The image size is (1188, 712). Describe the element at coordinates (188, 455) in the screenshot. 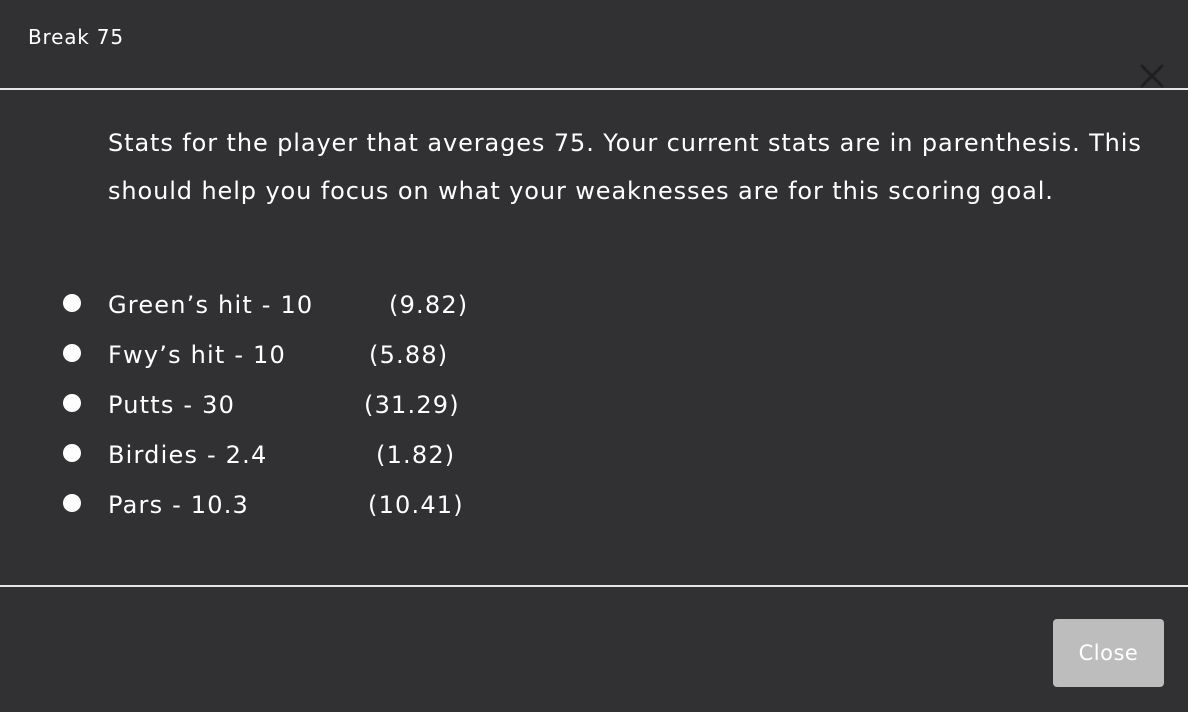

I see `stat-goal: Birdies - 2.4` at that location.